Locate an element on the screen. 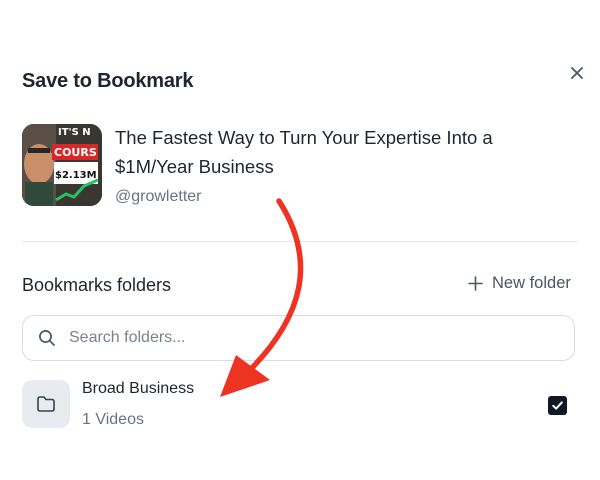  folder-icon is located at coordinates (46, 404).